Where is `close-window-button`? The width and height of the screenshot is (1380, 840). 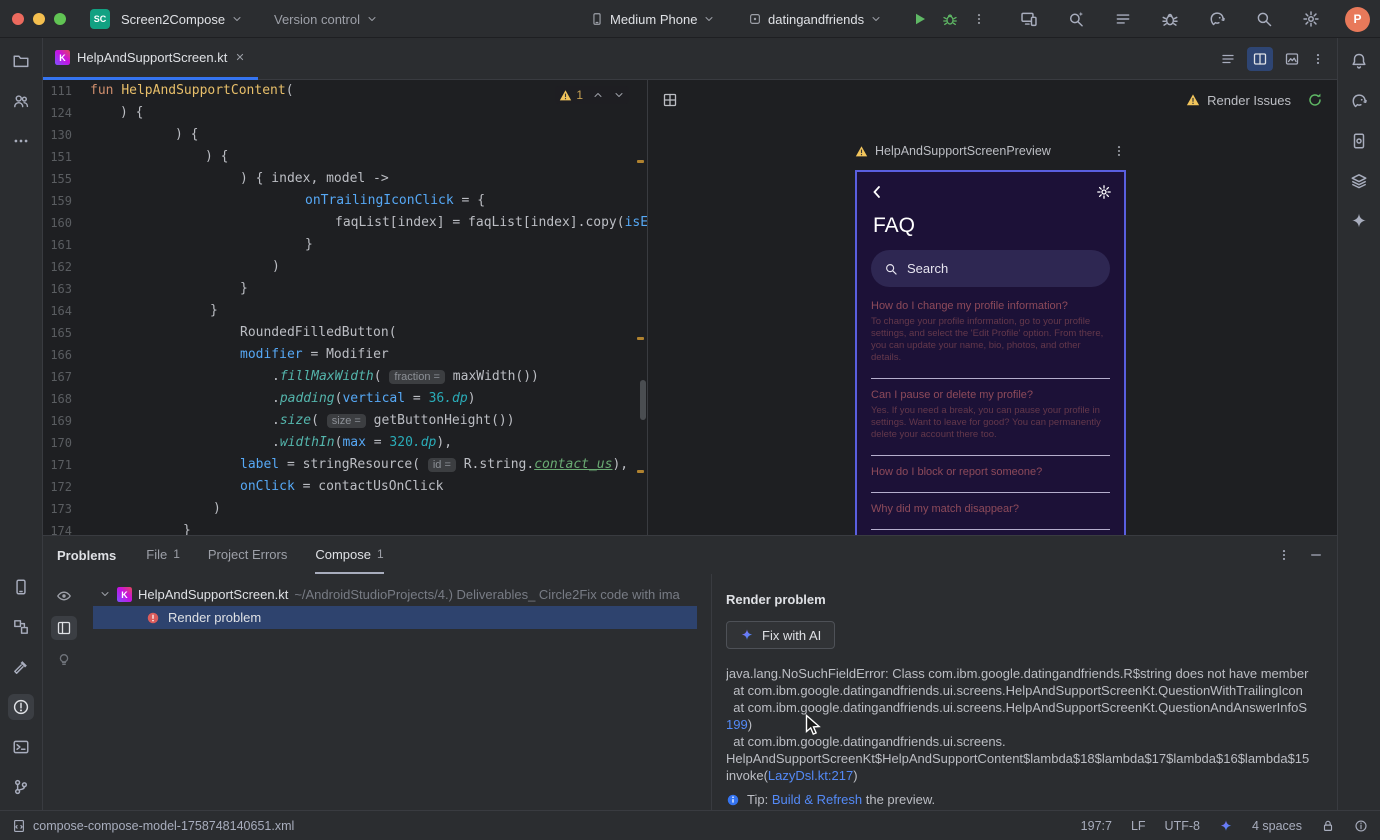
close-window-button is located at coordinates (18, 19).